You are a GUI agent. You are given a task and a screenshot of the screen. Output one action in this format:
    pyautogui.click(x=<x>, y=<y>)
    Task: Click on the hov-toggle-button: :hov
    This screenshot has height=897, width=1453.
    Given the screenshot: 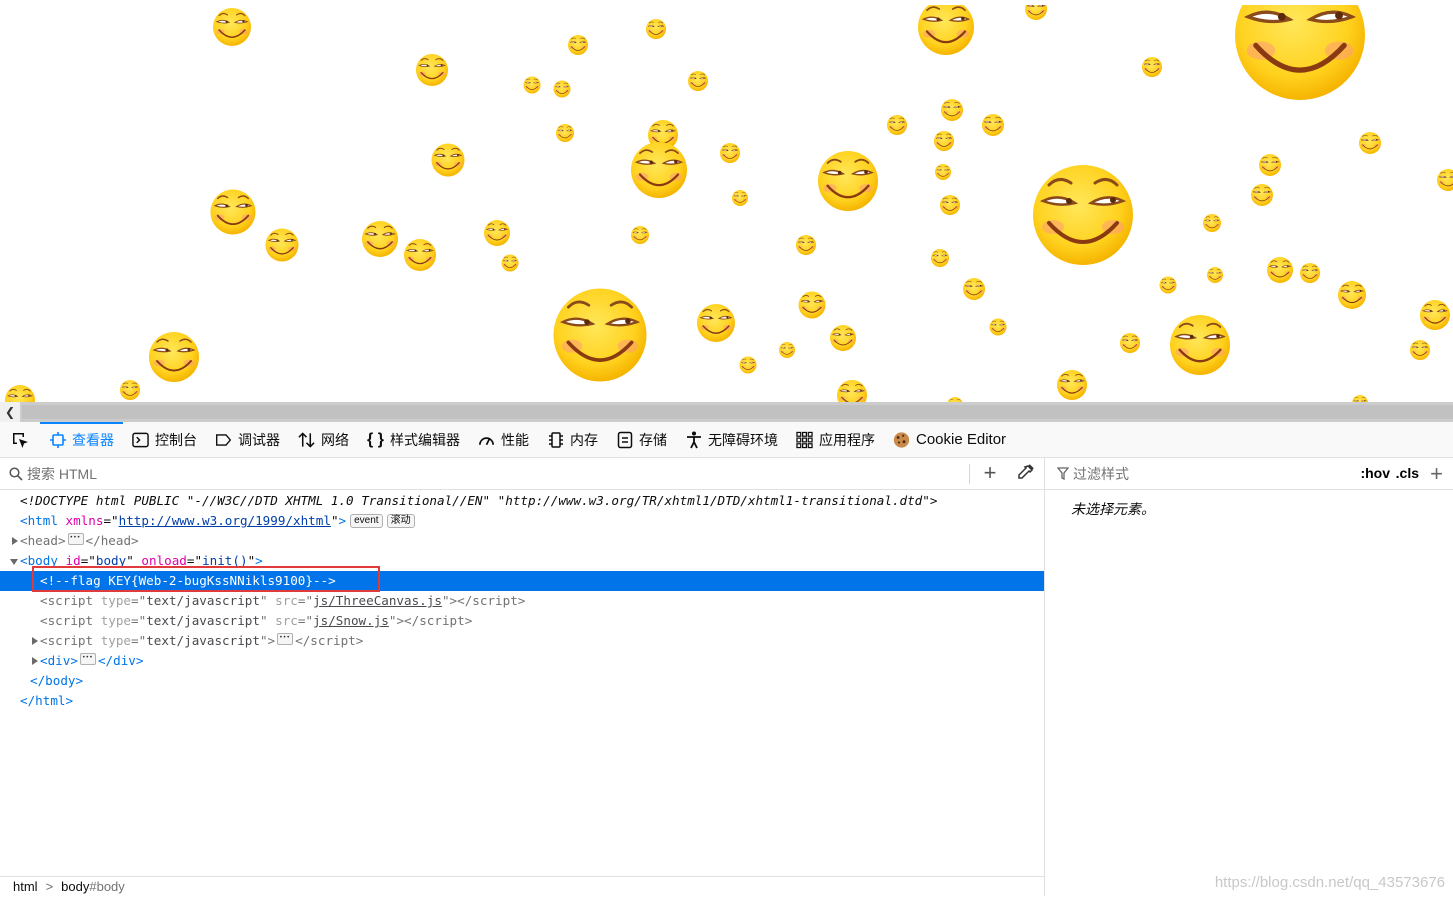 What is the action you would take?
    pyautogui.click(x=1375, y=473)
    